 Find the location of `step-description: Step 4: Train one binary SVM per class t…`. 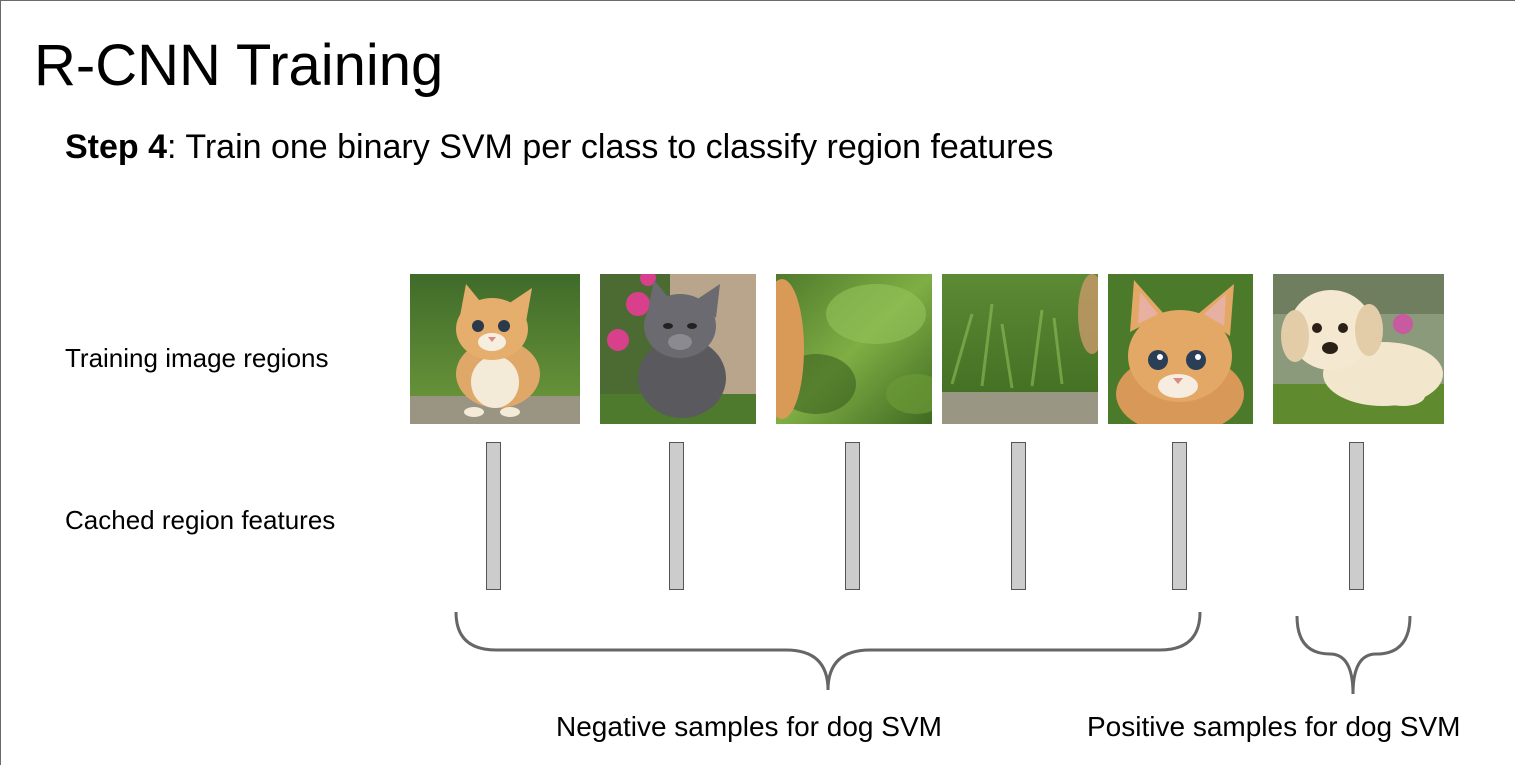

step-description: Step 4: Train one binary SVM per class t… is located at coordinates (559, 147).